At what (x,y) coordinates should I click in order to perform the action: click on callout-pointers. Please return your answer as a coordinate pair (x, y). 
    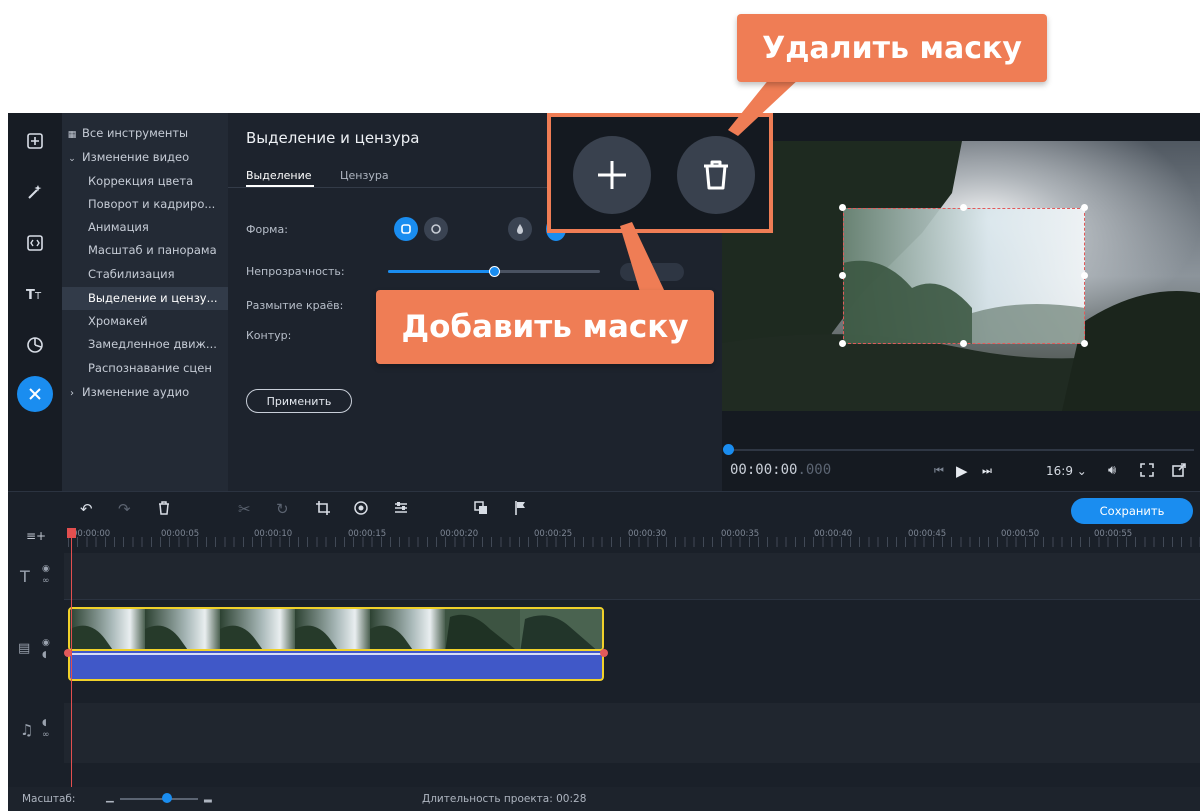
    Looking at the image, I should click on (710, 185).